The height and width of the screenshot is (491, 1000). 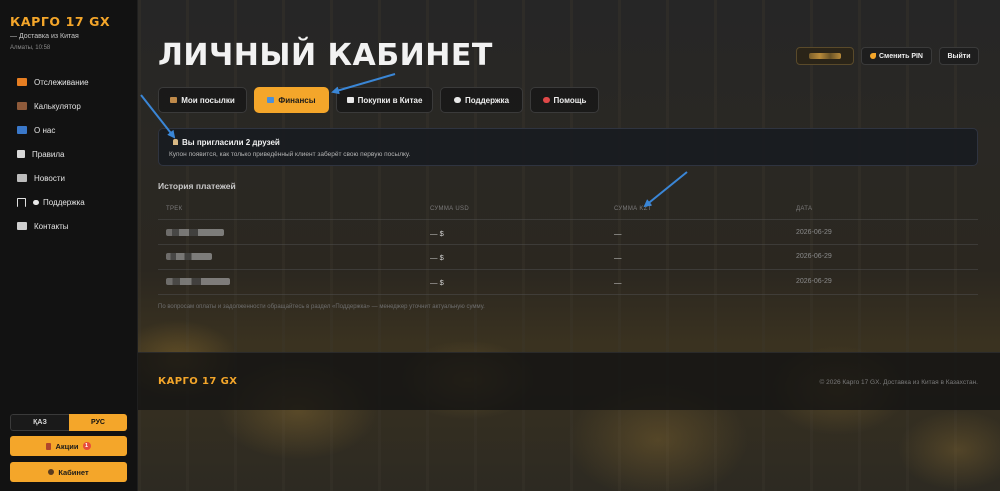 I want to click on user-icon, so click(x=51, y=472).